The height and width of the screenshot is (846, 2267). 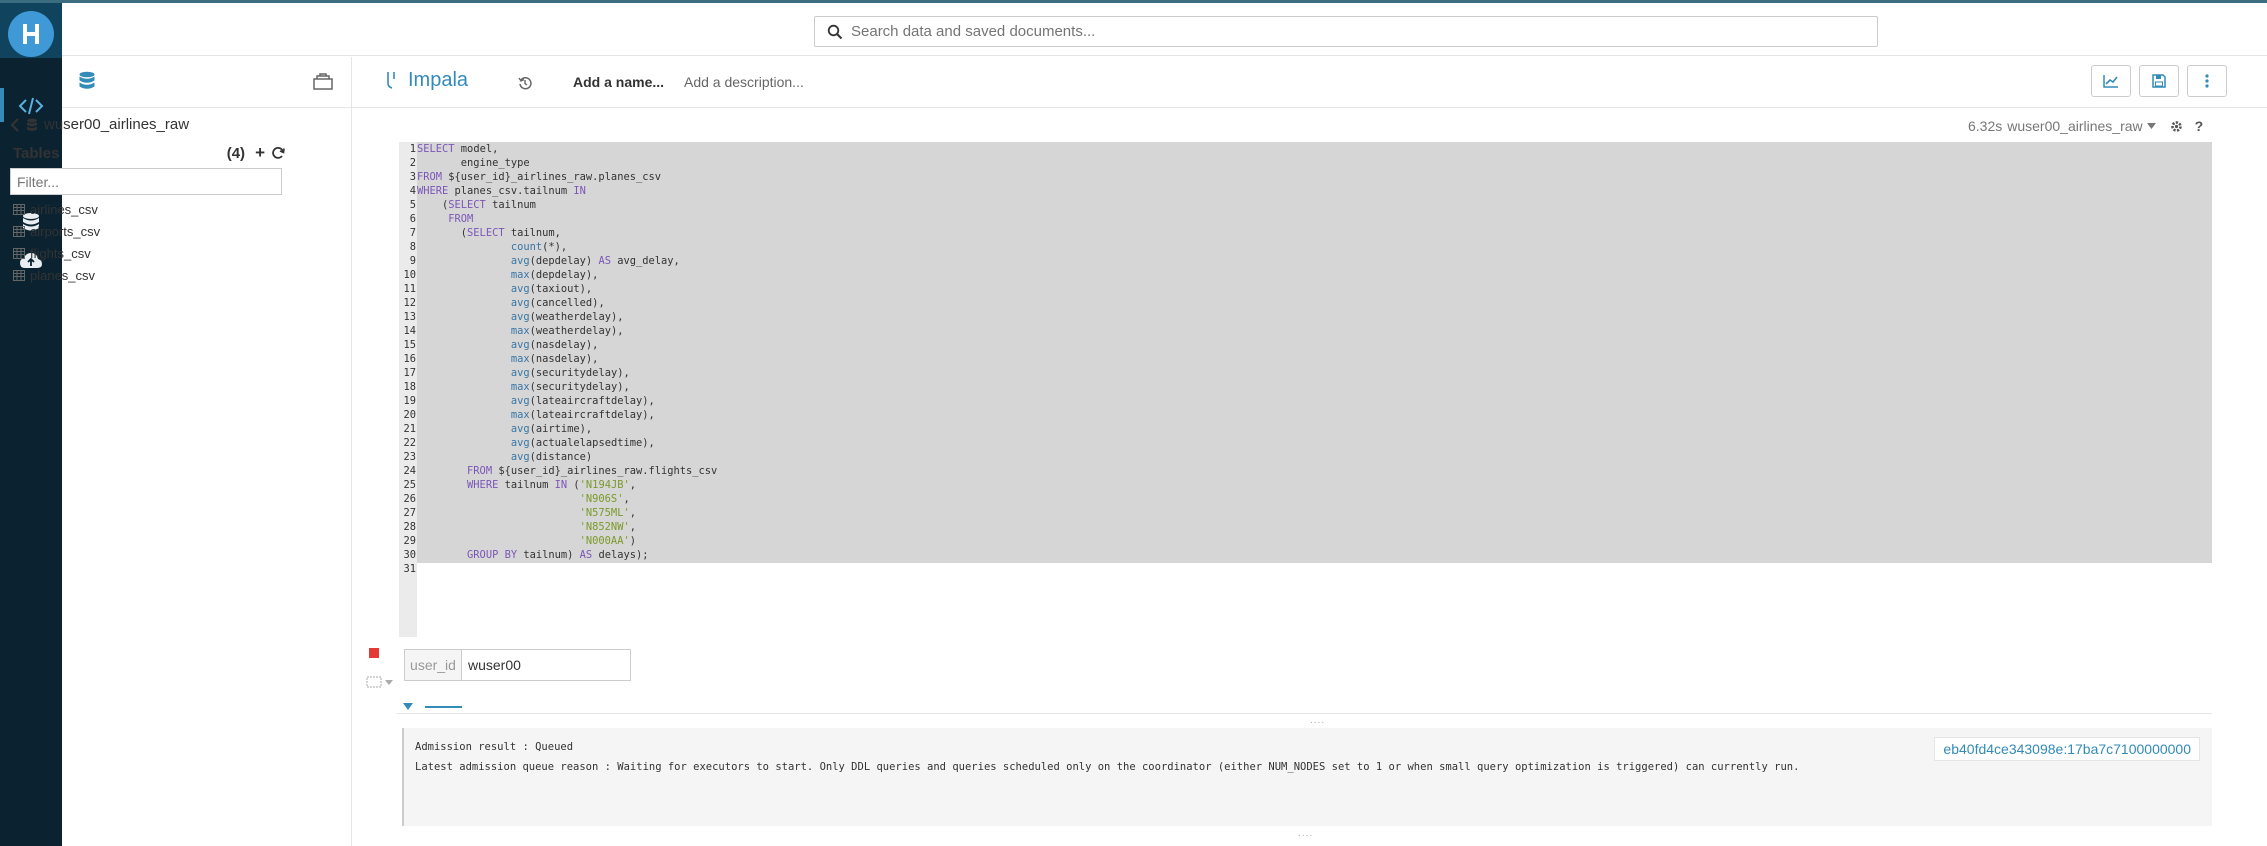 What do you see at coordinates (458, 149) in the screenshot?
I see `line-code: SELECT model,` at bounding box center [458, 149].